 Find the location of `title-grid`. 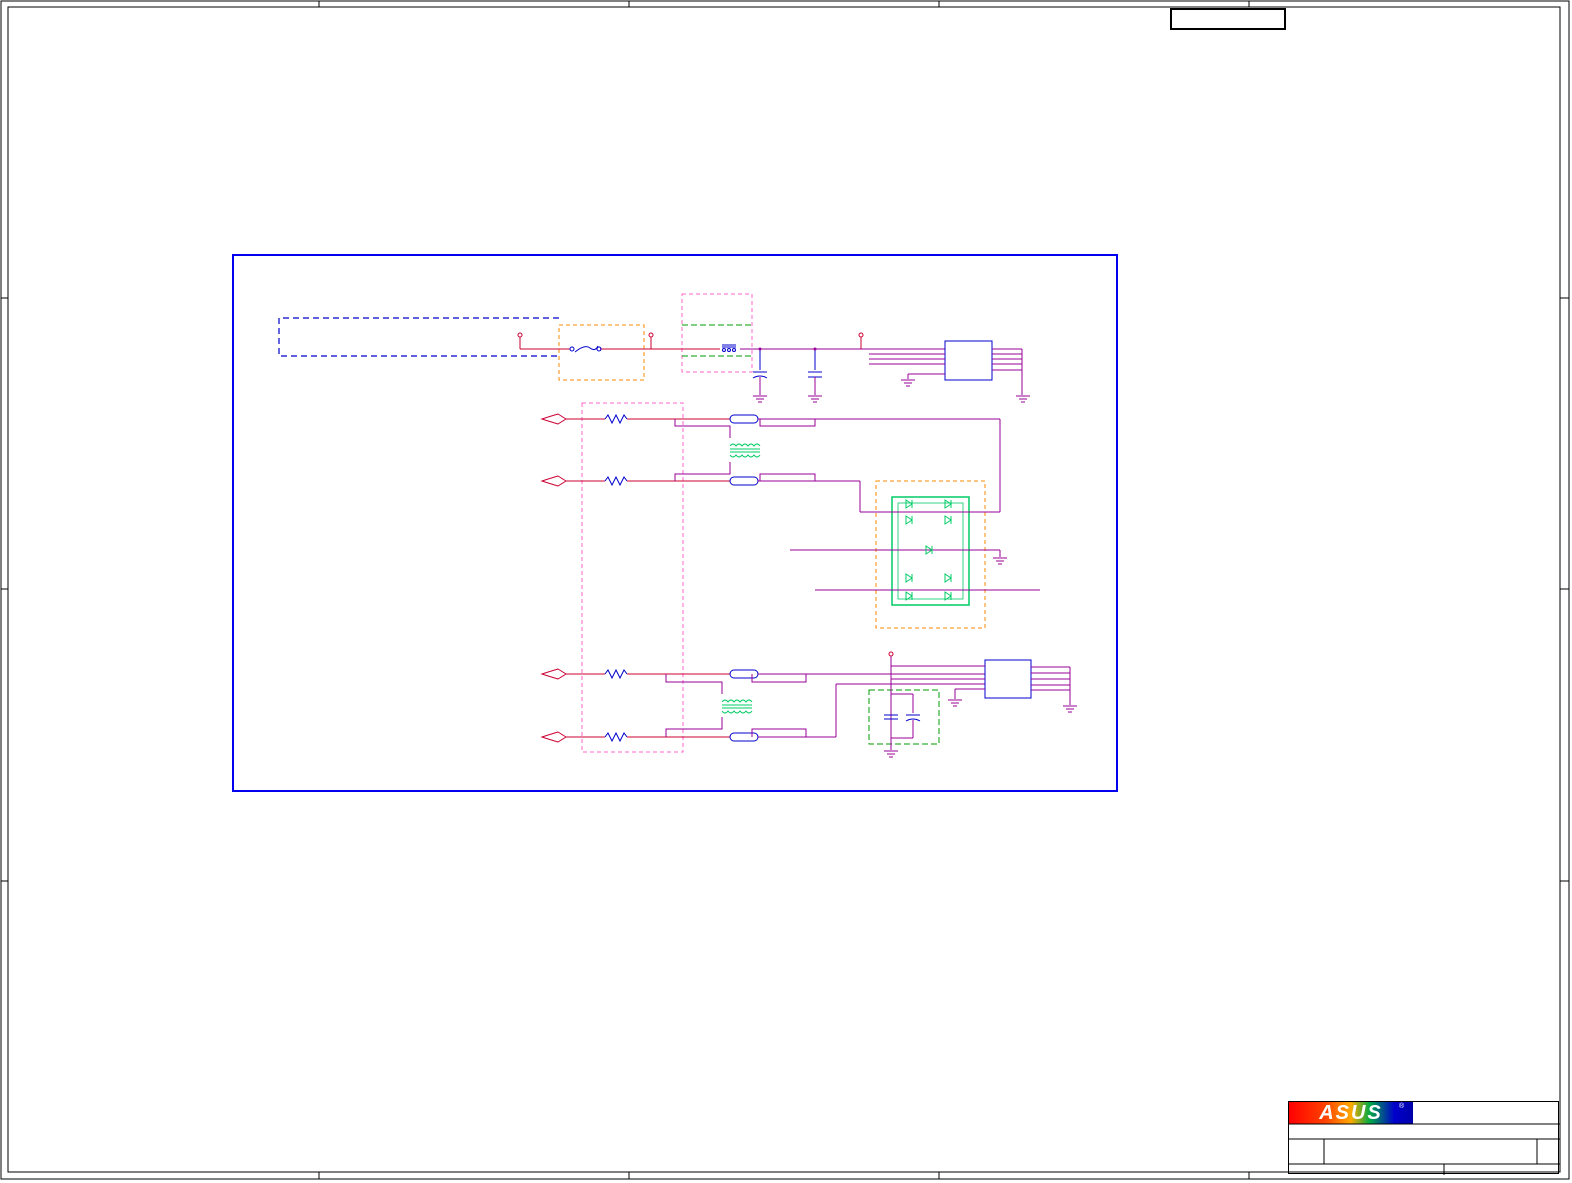

title-grid is located at coordinates (1424, 1149).